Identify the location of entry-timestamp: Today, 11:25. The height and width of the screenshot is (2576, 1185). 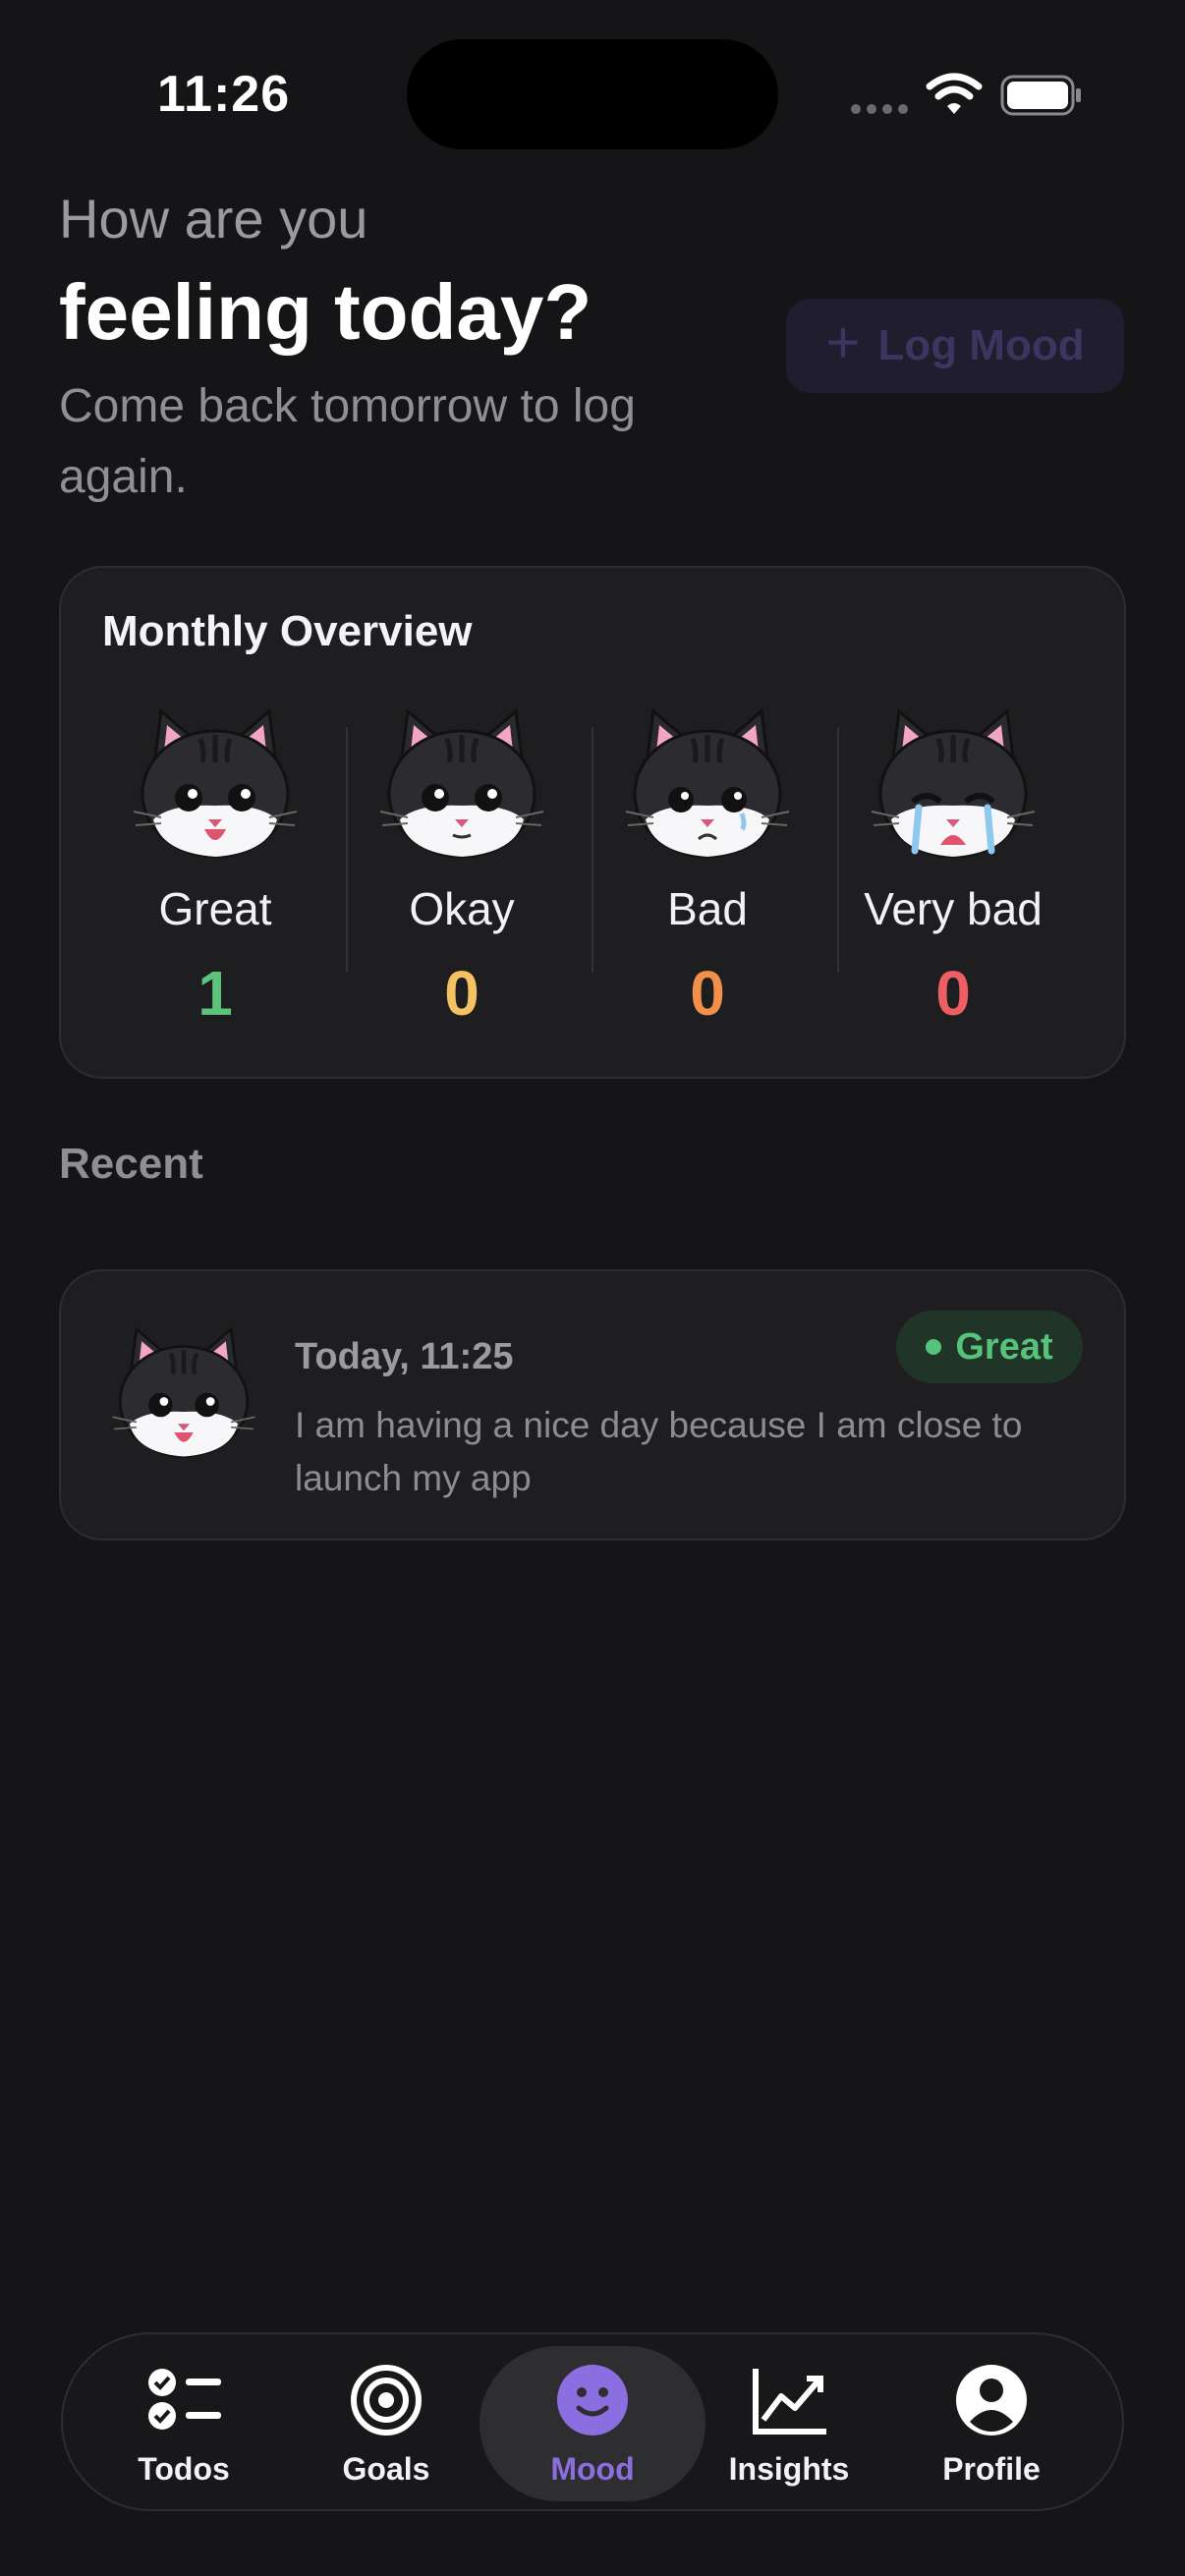
(405, 1356).